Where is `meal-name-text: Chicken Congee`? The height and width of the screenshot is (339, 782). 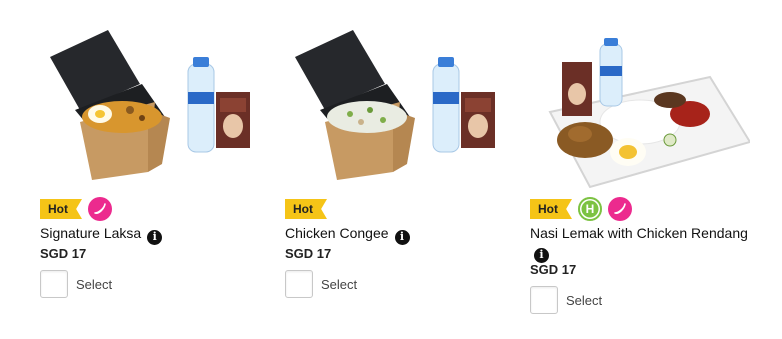 meal-name-text: Chicken Congee is located at coordinates (337, 233).